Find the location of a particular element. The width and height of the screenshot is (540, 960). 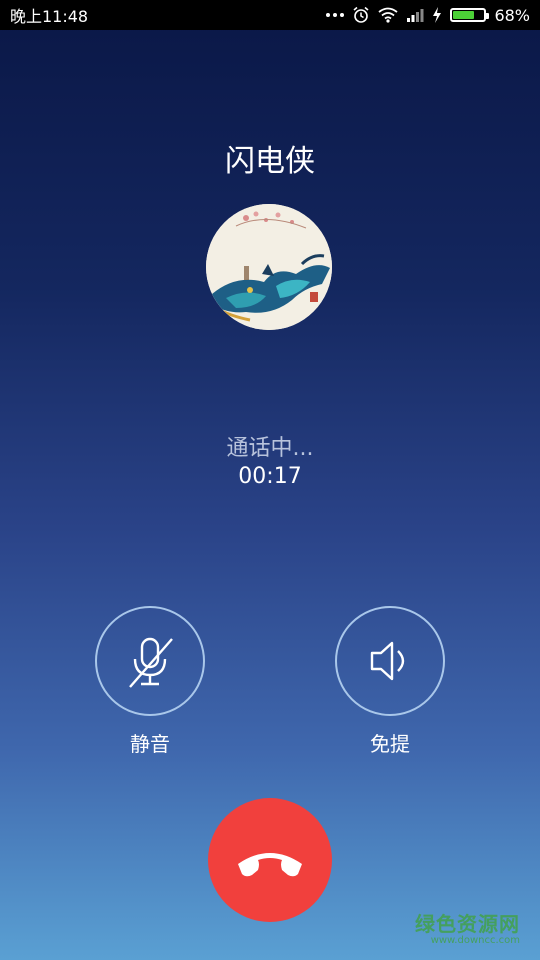

caller-avatar is located at coordinates (269, 267).